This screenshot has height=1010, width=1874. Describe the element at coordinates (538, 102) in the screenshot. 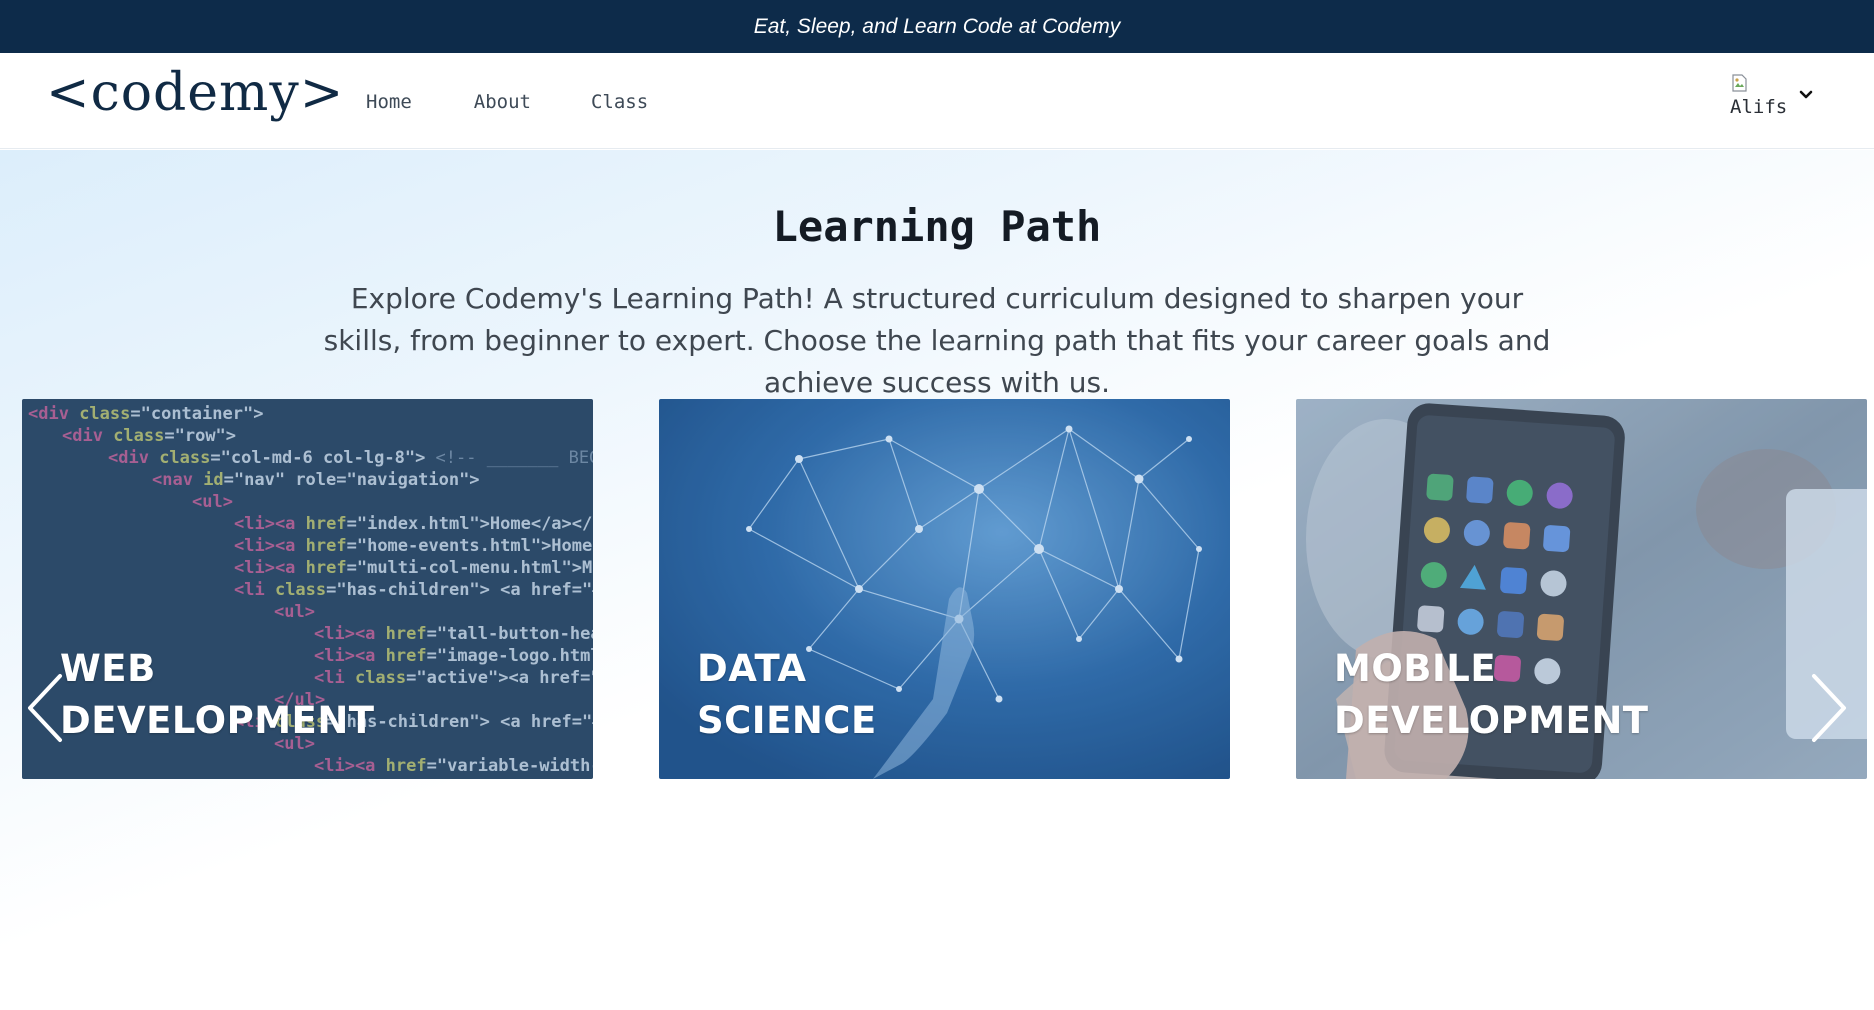

I see `nav-links: Home About Class` at that location.